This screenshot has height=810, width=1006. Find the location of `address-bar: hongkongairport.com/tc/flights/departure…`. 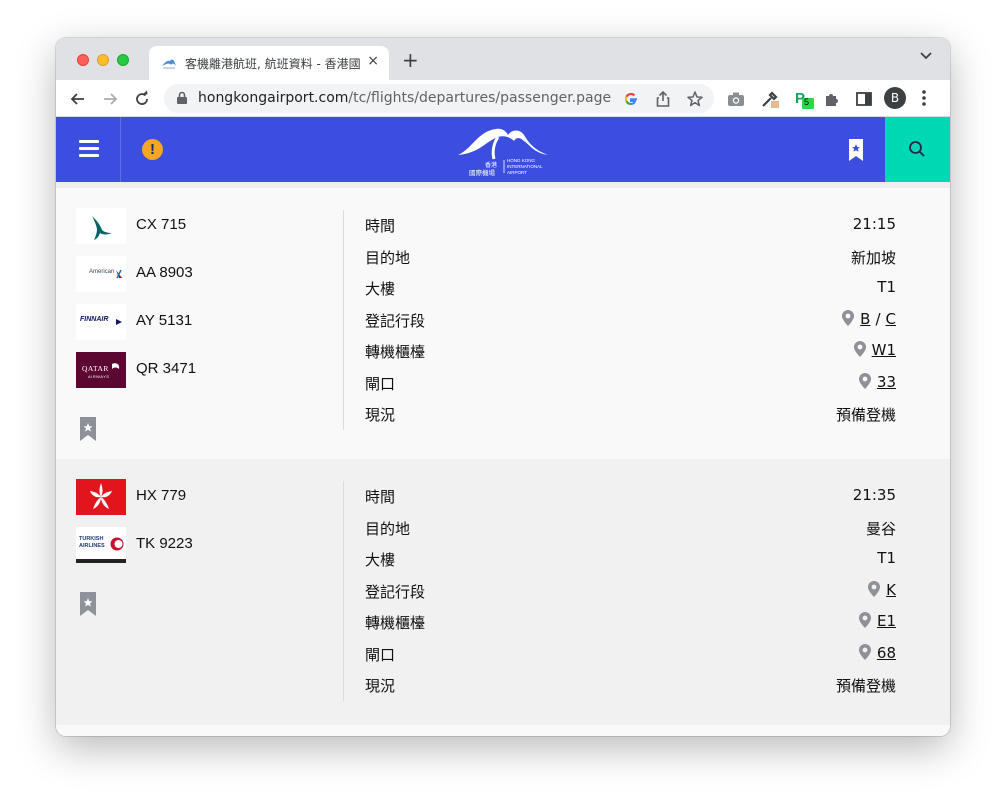

address-bar: hongkongairport.com/tc/flights/departure… is located at coordinates (439, 98).